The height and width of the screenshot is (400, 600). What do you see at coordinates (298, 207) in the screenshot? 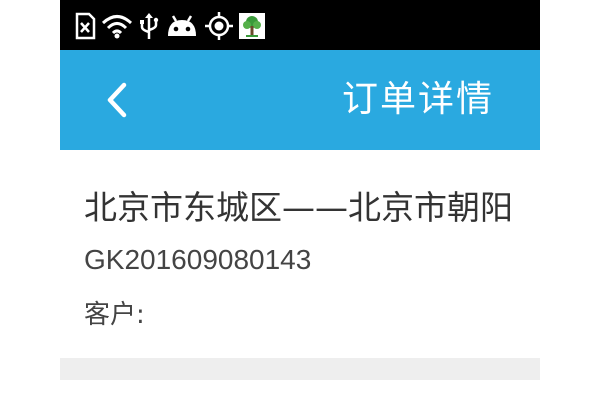
I see `route-text: 北京市东城区——北京市朝阳` at bounding box center [298, 207].